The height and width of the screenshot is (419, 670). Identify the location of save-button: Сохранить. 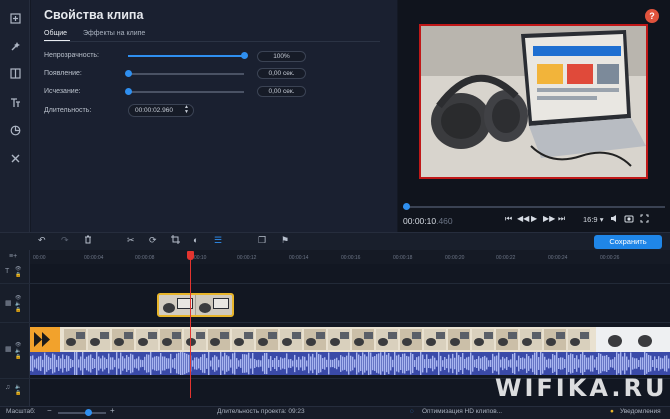
(628, 242).